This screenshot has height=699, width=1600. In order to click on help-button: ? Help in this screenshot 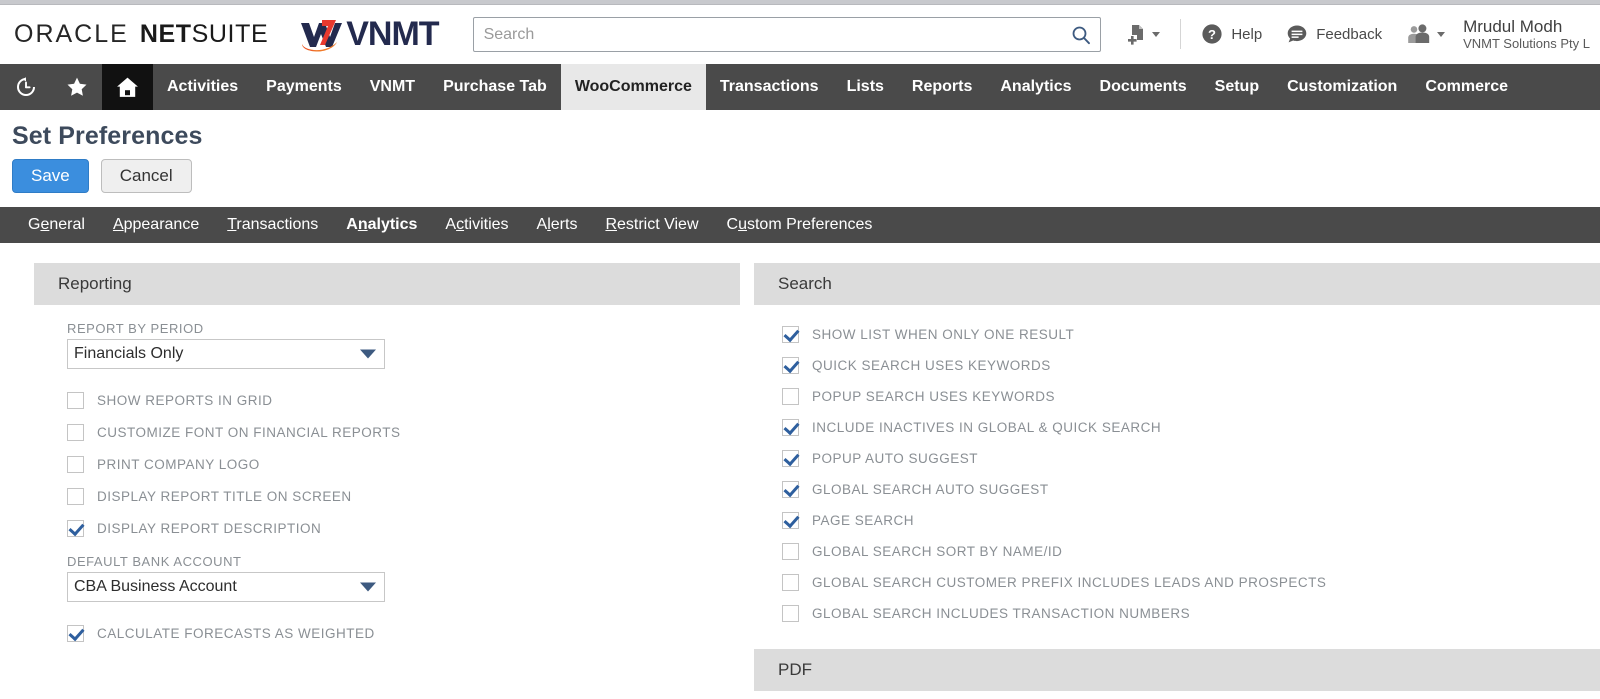, I will do `click(1231, 34)`.